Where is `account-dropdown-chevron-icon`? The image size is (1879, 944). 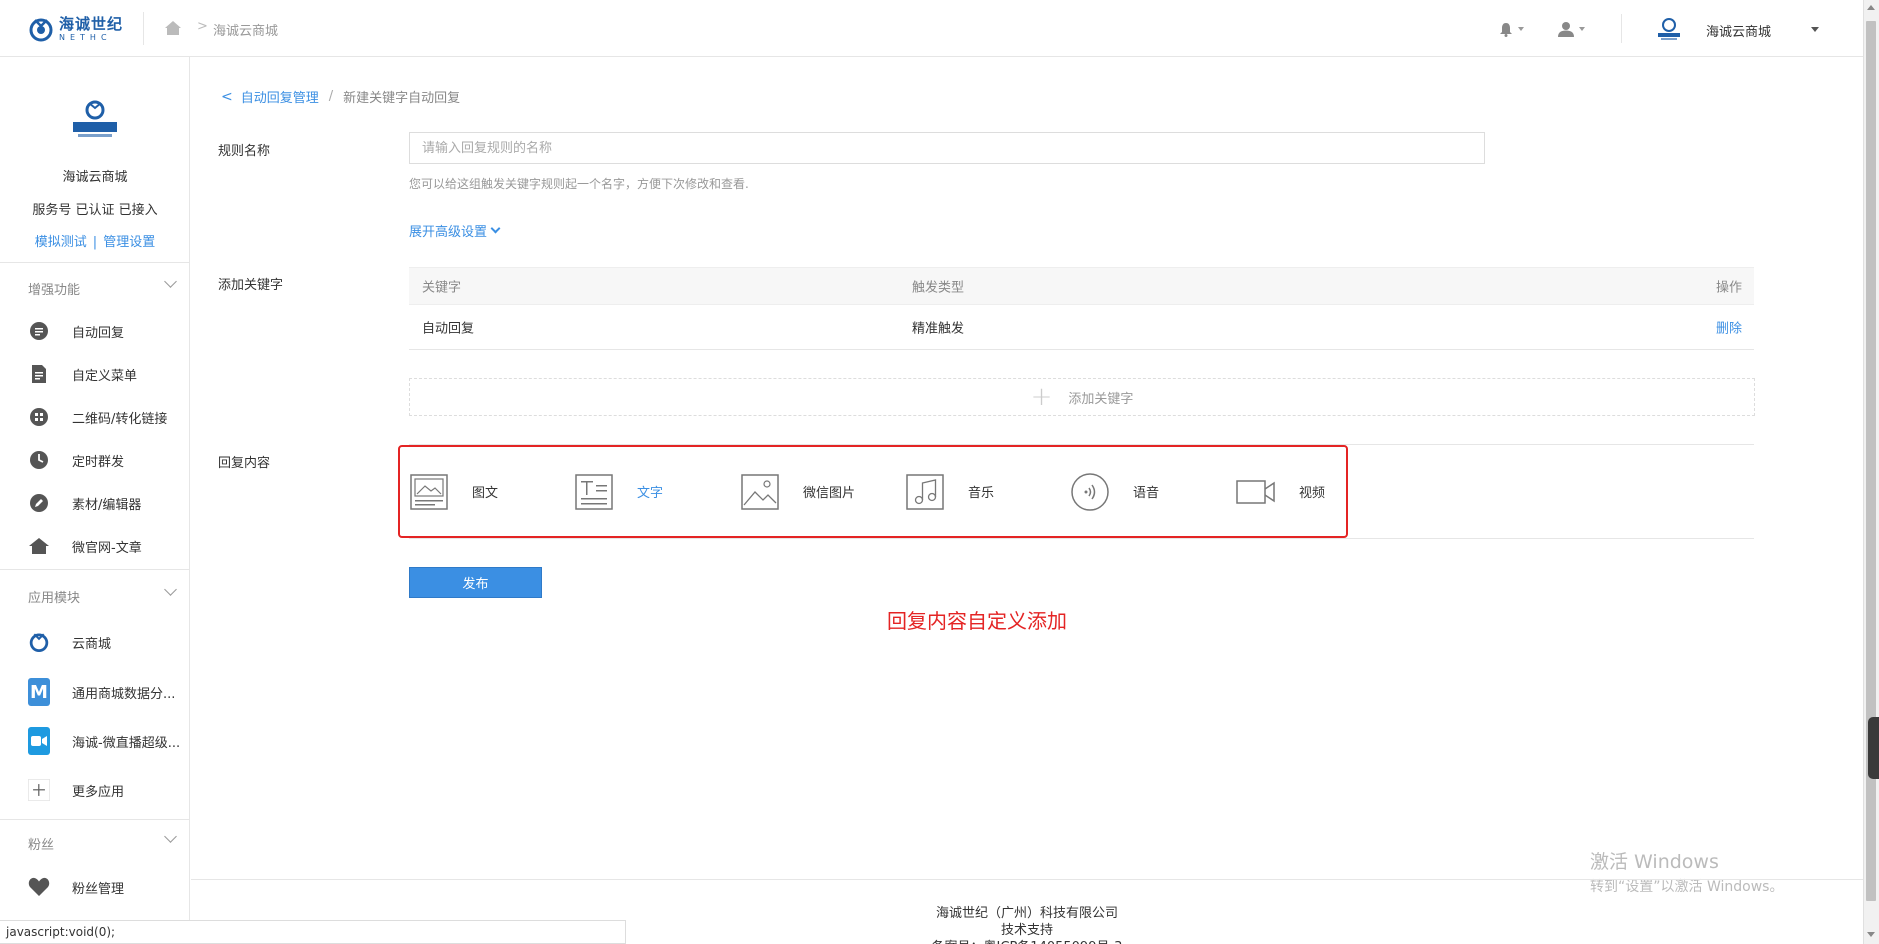
account-dropdown-chevron-icon is located at coordinates (1815, 29).